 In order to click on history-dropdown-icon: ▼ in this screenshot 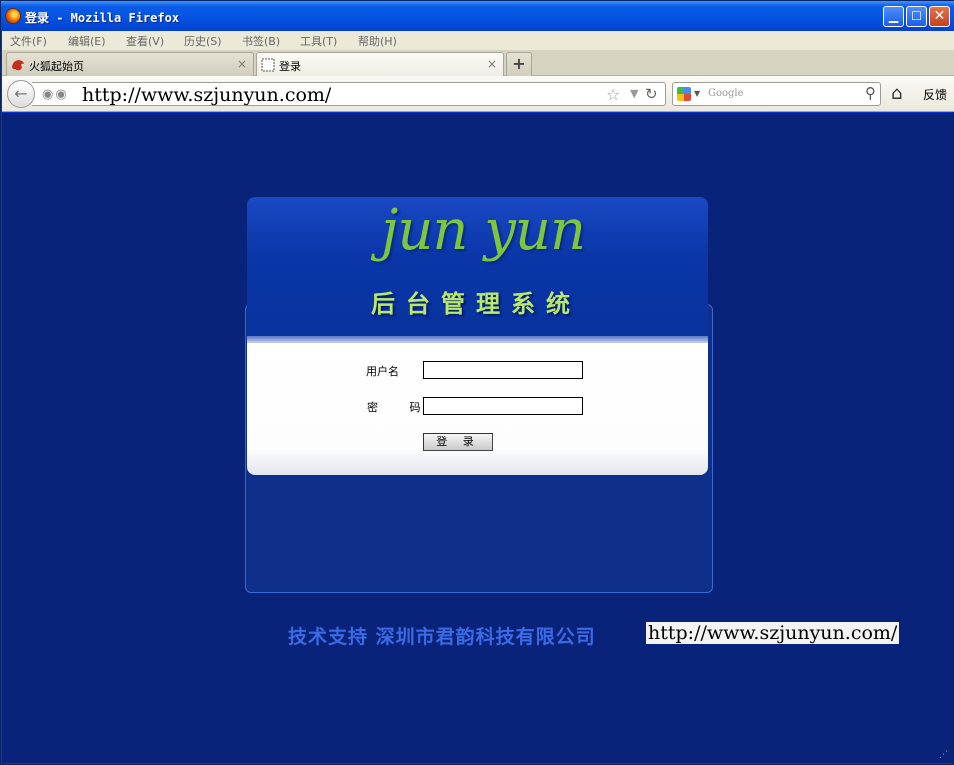, I will do `click(634, 93)`.